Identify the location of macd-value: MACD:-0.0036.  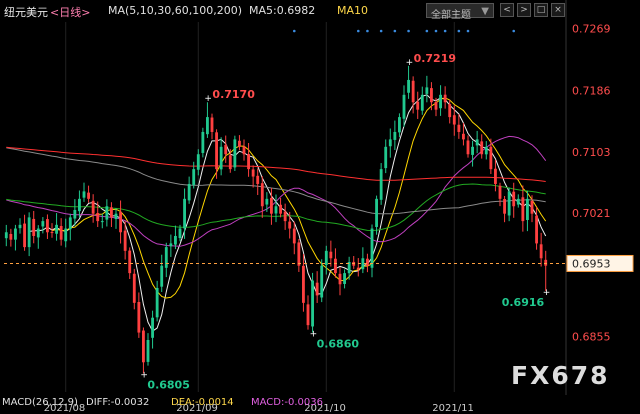
(287, 402).